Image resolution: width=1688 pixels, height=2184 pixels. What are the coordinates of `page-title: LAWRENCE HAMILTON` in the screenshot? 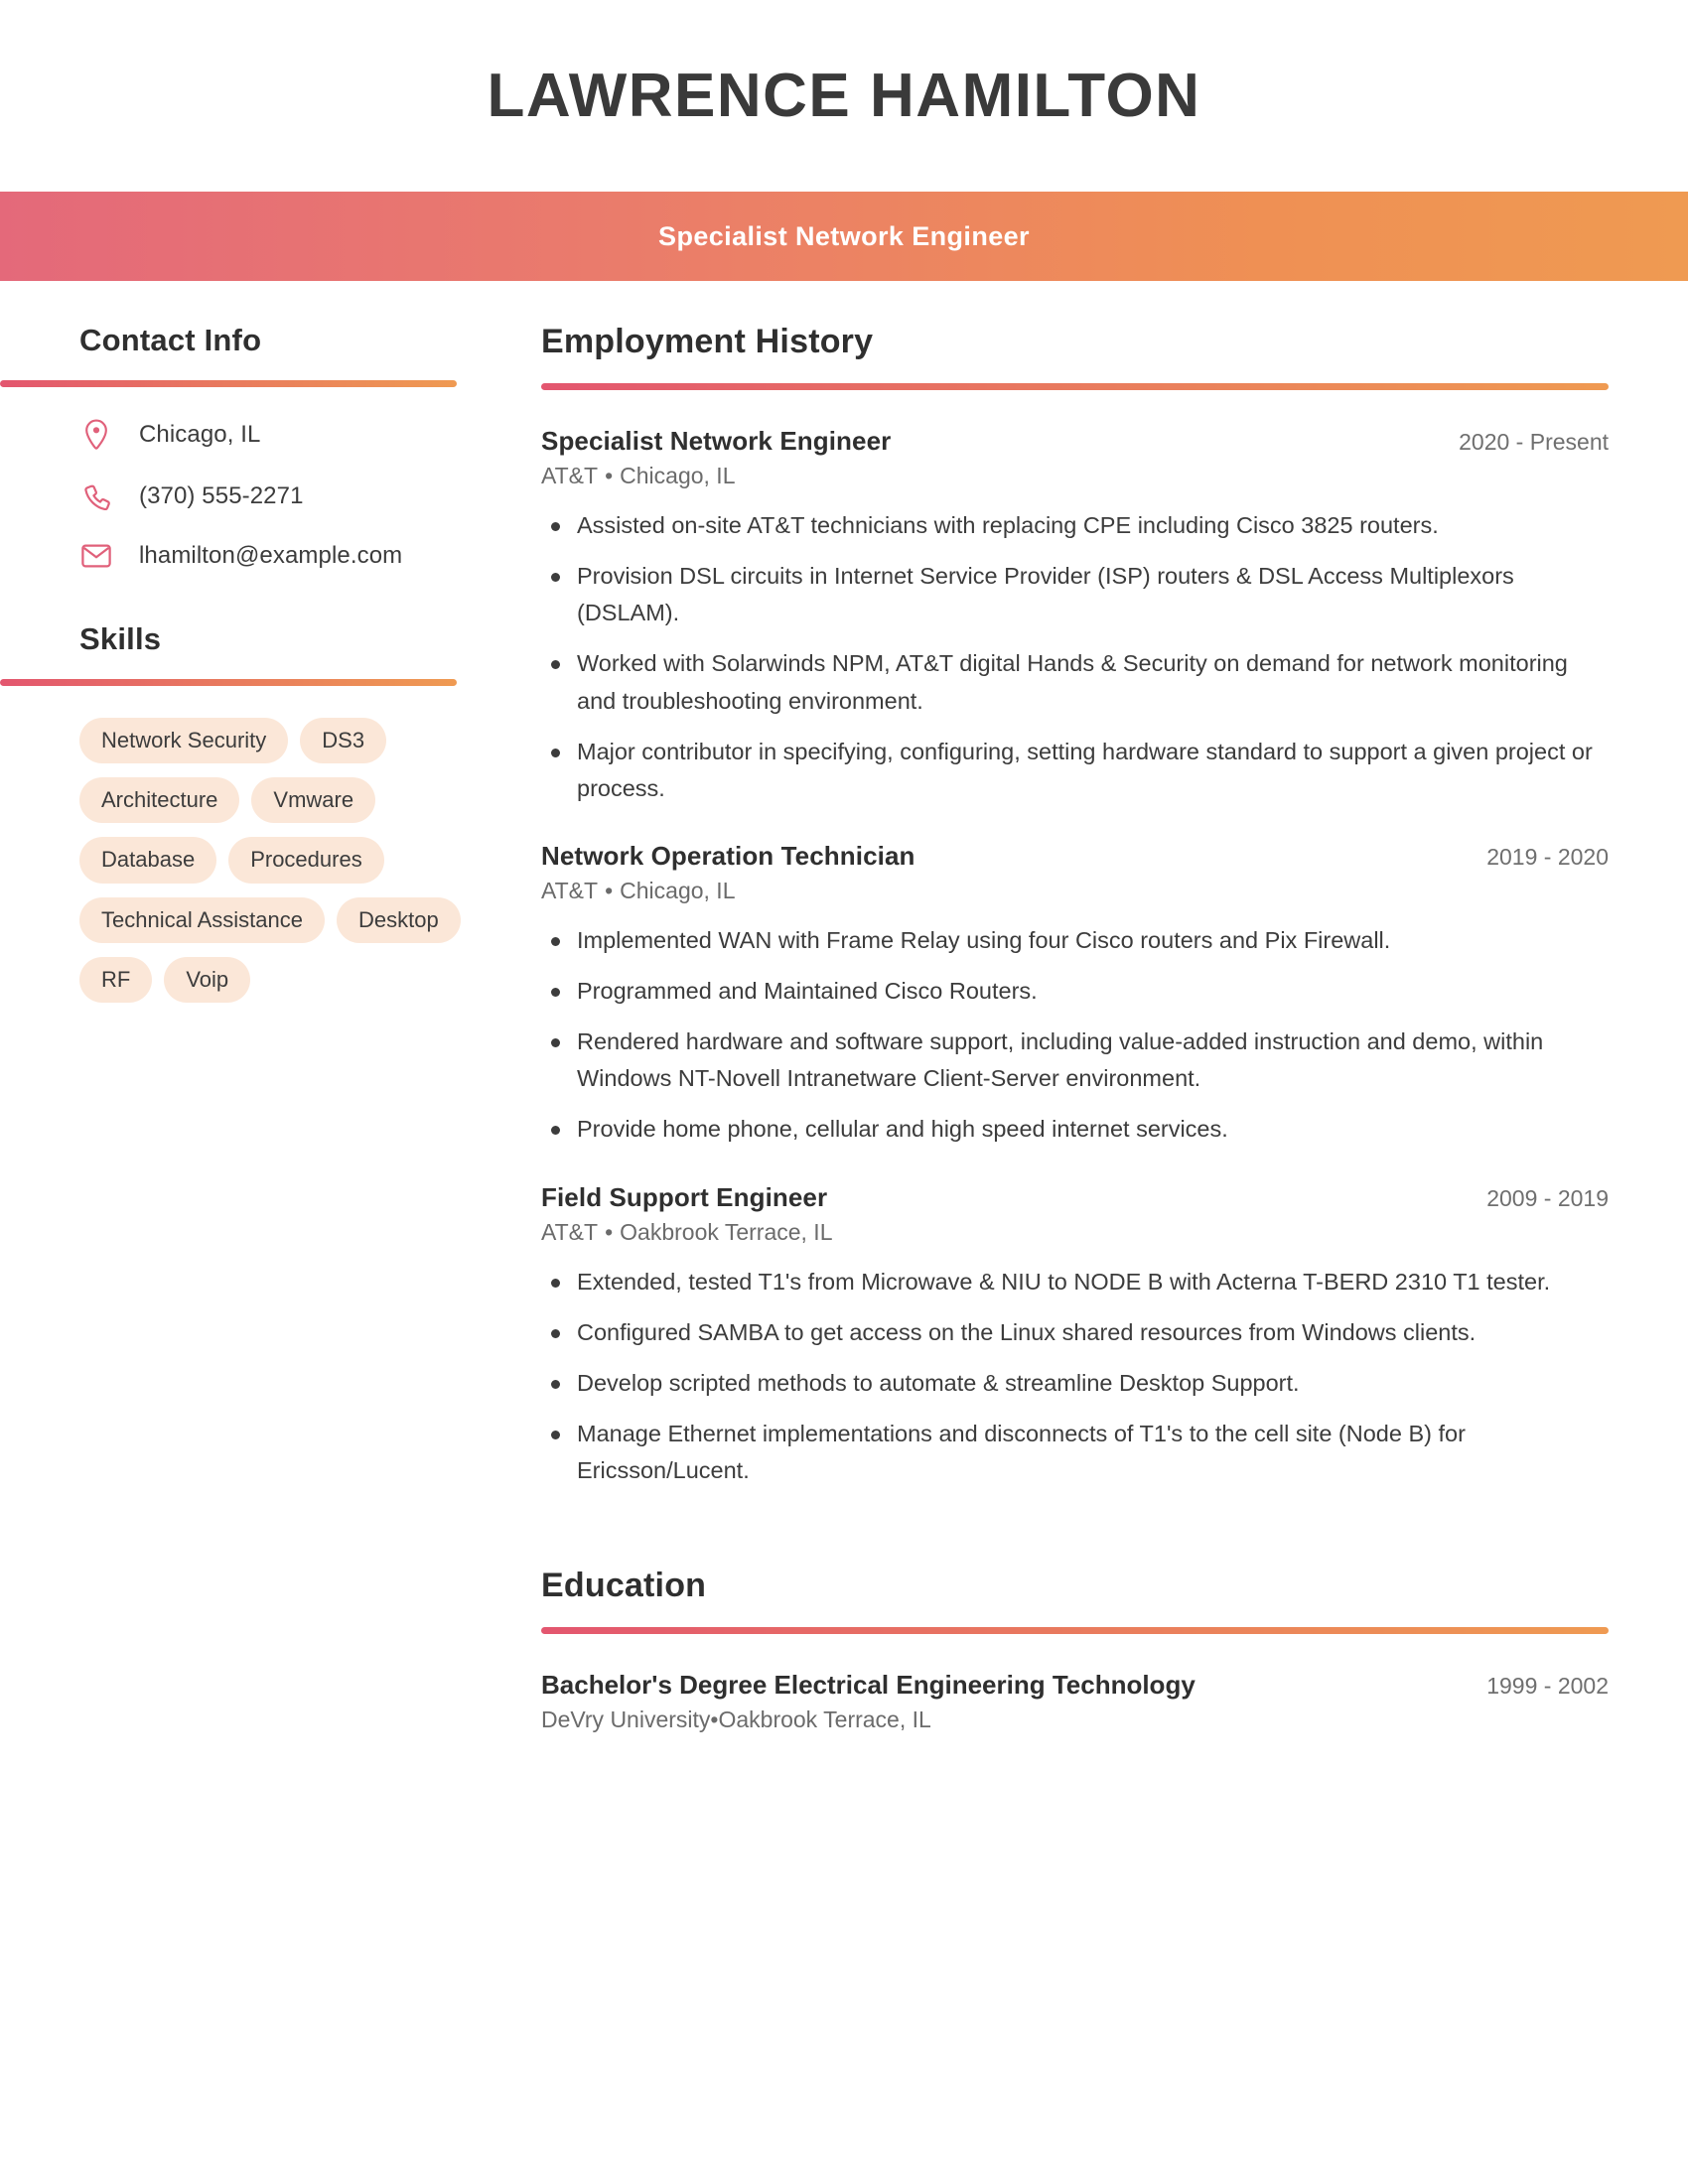 It's located at (844, 95).